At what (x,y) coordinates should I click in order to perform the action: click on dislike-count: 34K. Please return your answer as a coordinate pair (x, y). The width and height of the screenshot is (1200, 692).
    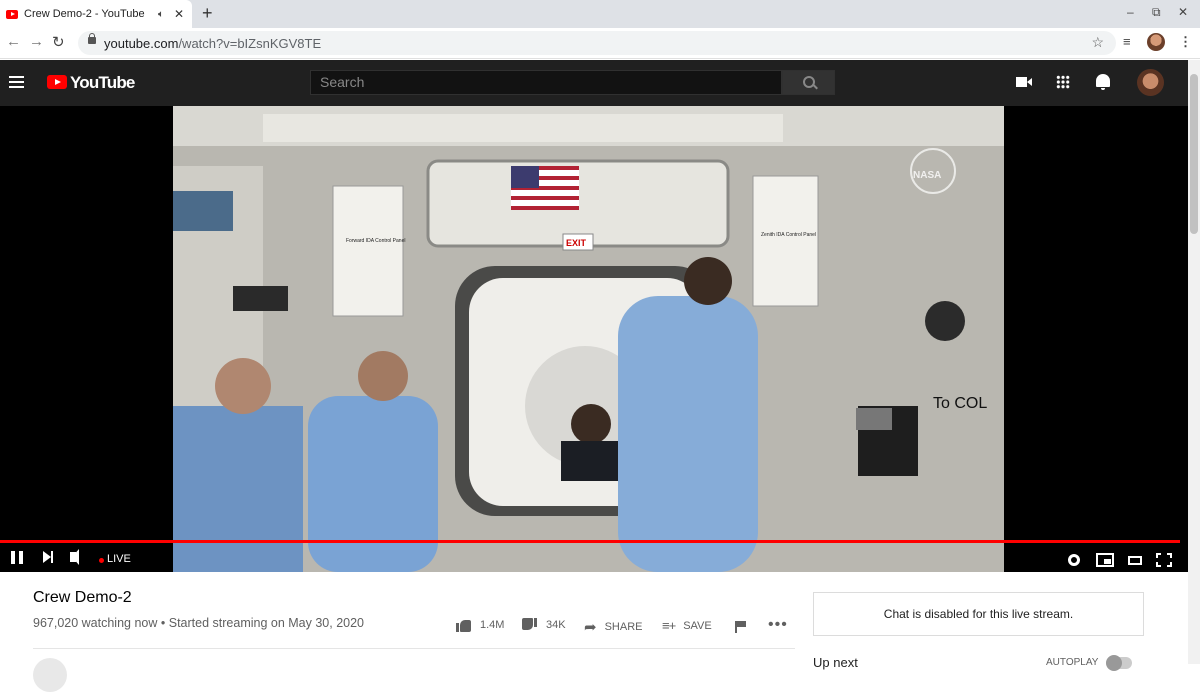
    Looking at the image, I should click on (556, 625).